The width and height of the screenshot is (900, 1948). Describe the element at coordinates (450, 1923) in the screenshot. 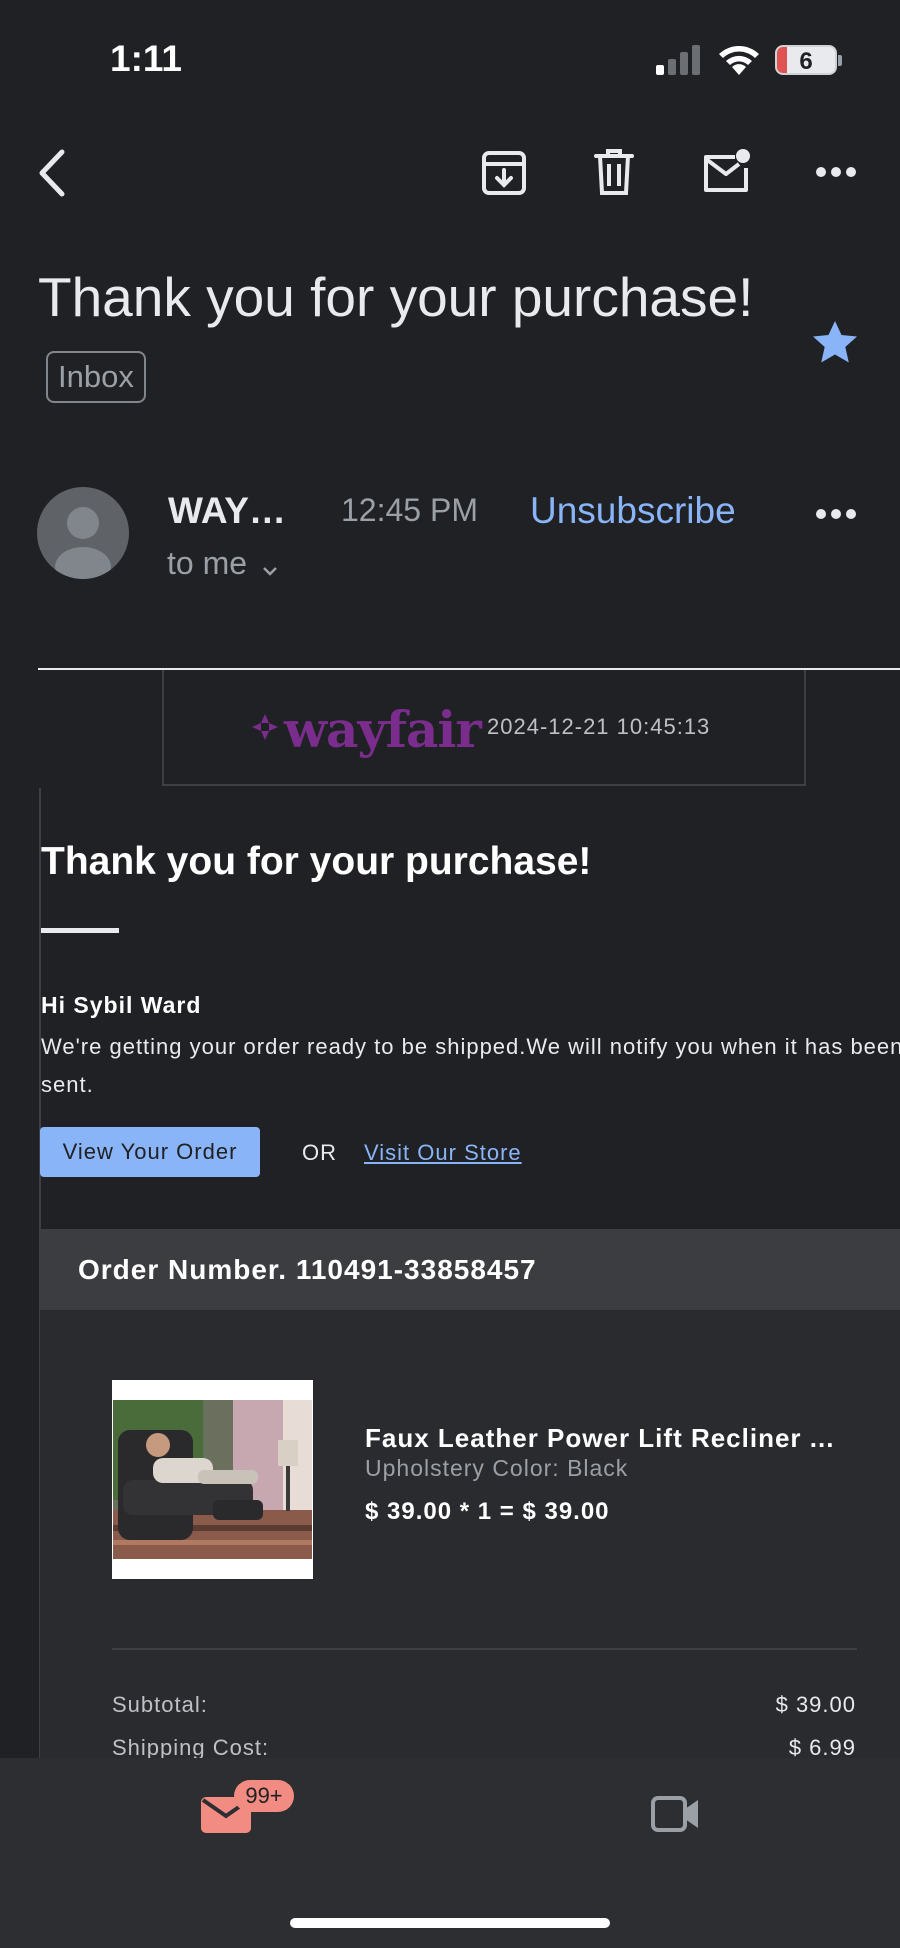

I see `home-indicator` at that location.